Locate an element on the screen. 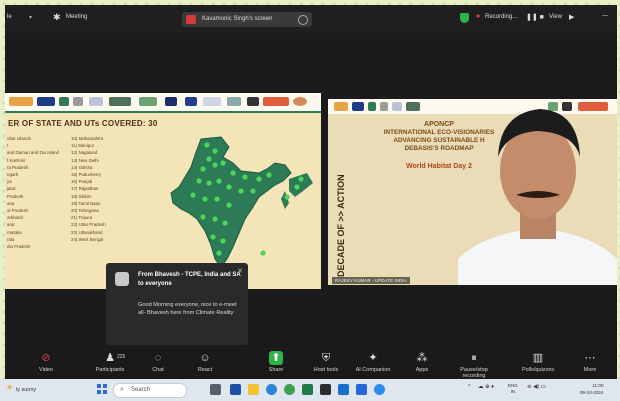 This screenshot has height=401, width=620. window-title-fragment: le is located at coordinates (9, 17).